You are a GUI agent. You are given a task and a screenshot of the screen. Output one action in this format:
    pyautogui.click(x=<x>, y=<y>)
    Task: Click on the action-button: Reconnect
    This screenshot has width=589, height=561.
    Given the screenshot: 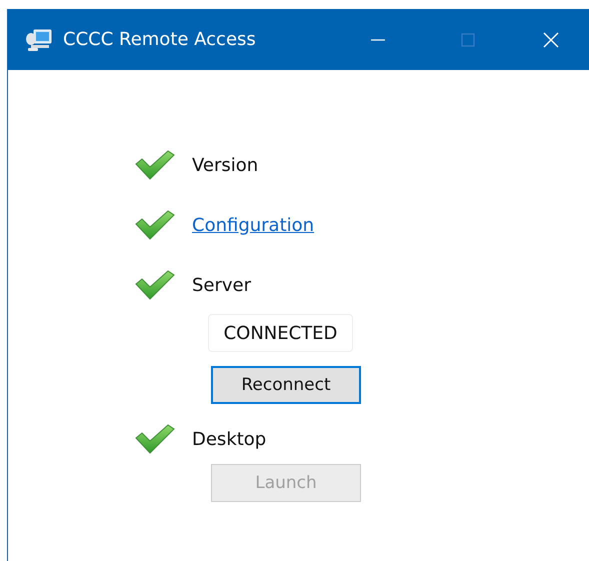 What is the action you would take?
    pyautogui.click(x=286, y=385)
    